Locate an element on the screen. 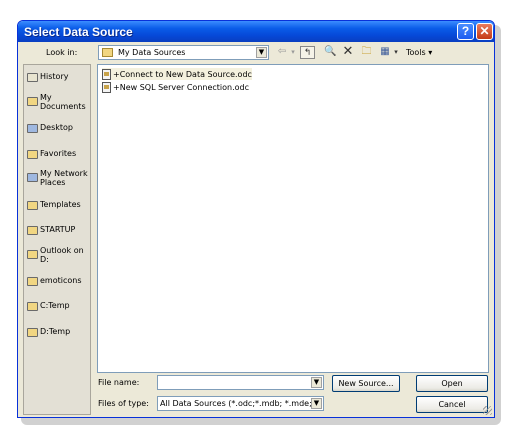 The width and height of the screenshot is (512, 434). file-name: +Connect to New Data Source.odc is located at coordinates (182, 74).